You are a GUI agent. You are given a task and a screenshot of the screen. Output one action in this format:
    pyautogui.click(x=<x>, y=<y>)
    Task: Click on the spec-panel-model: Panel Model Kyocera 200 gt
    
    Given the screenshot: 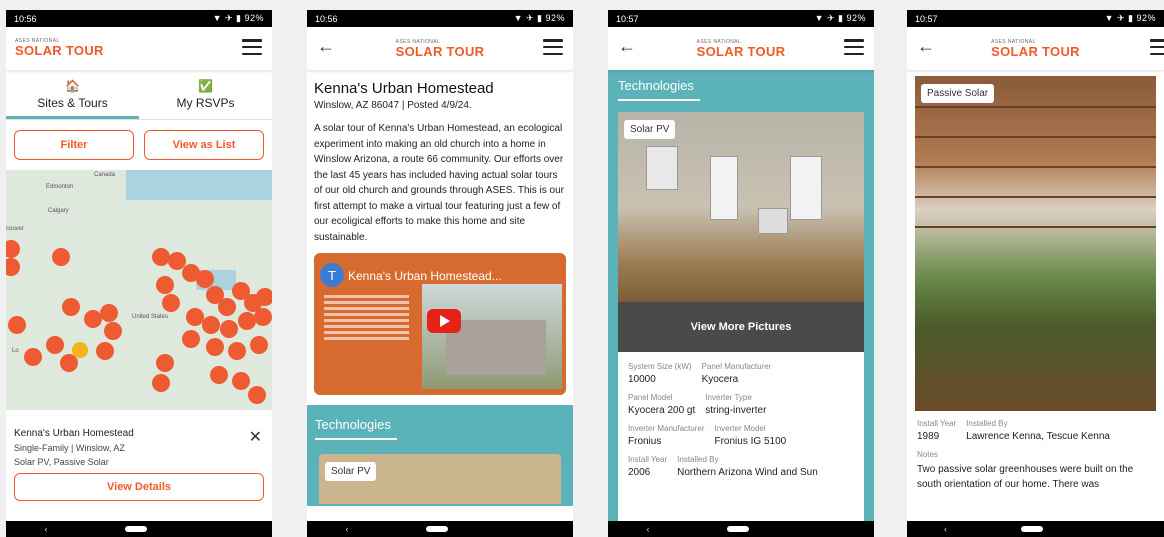 What is the action you would take?
    pyautogui.click(x=662, y=404)
    